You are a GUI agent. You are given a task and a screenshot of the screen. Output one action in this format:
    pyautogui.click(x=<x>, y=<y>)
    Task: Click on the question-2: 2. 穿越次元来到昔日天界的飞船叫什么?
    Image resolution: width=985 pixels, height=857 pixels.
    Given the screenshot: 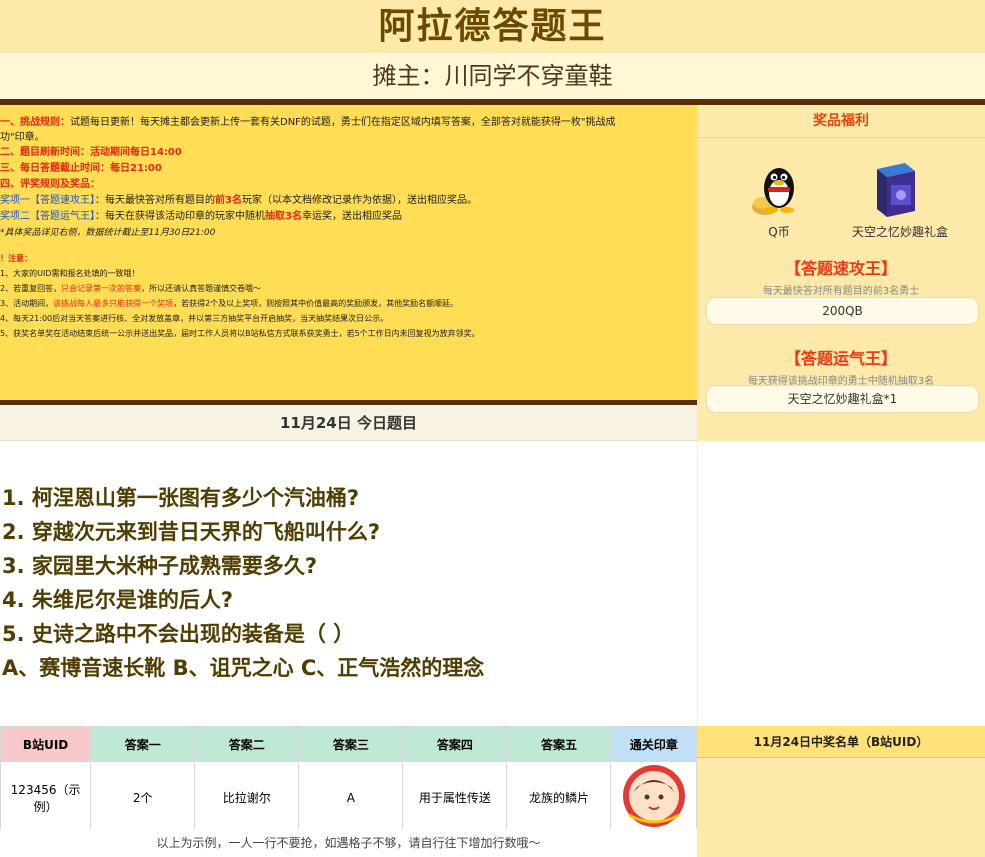 What is the action you would take?
    pyautogui.click(x=191, y=532)
    